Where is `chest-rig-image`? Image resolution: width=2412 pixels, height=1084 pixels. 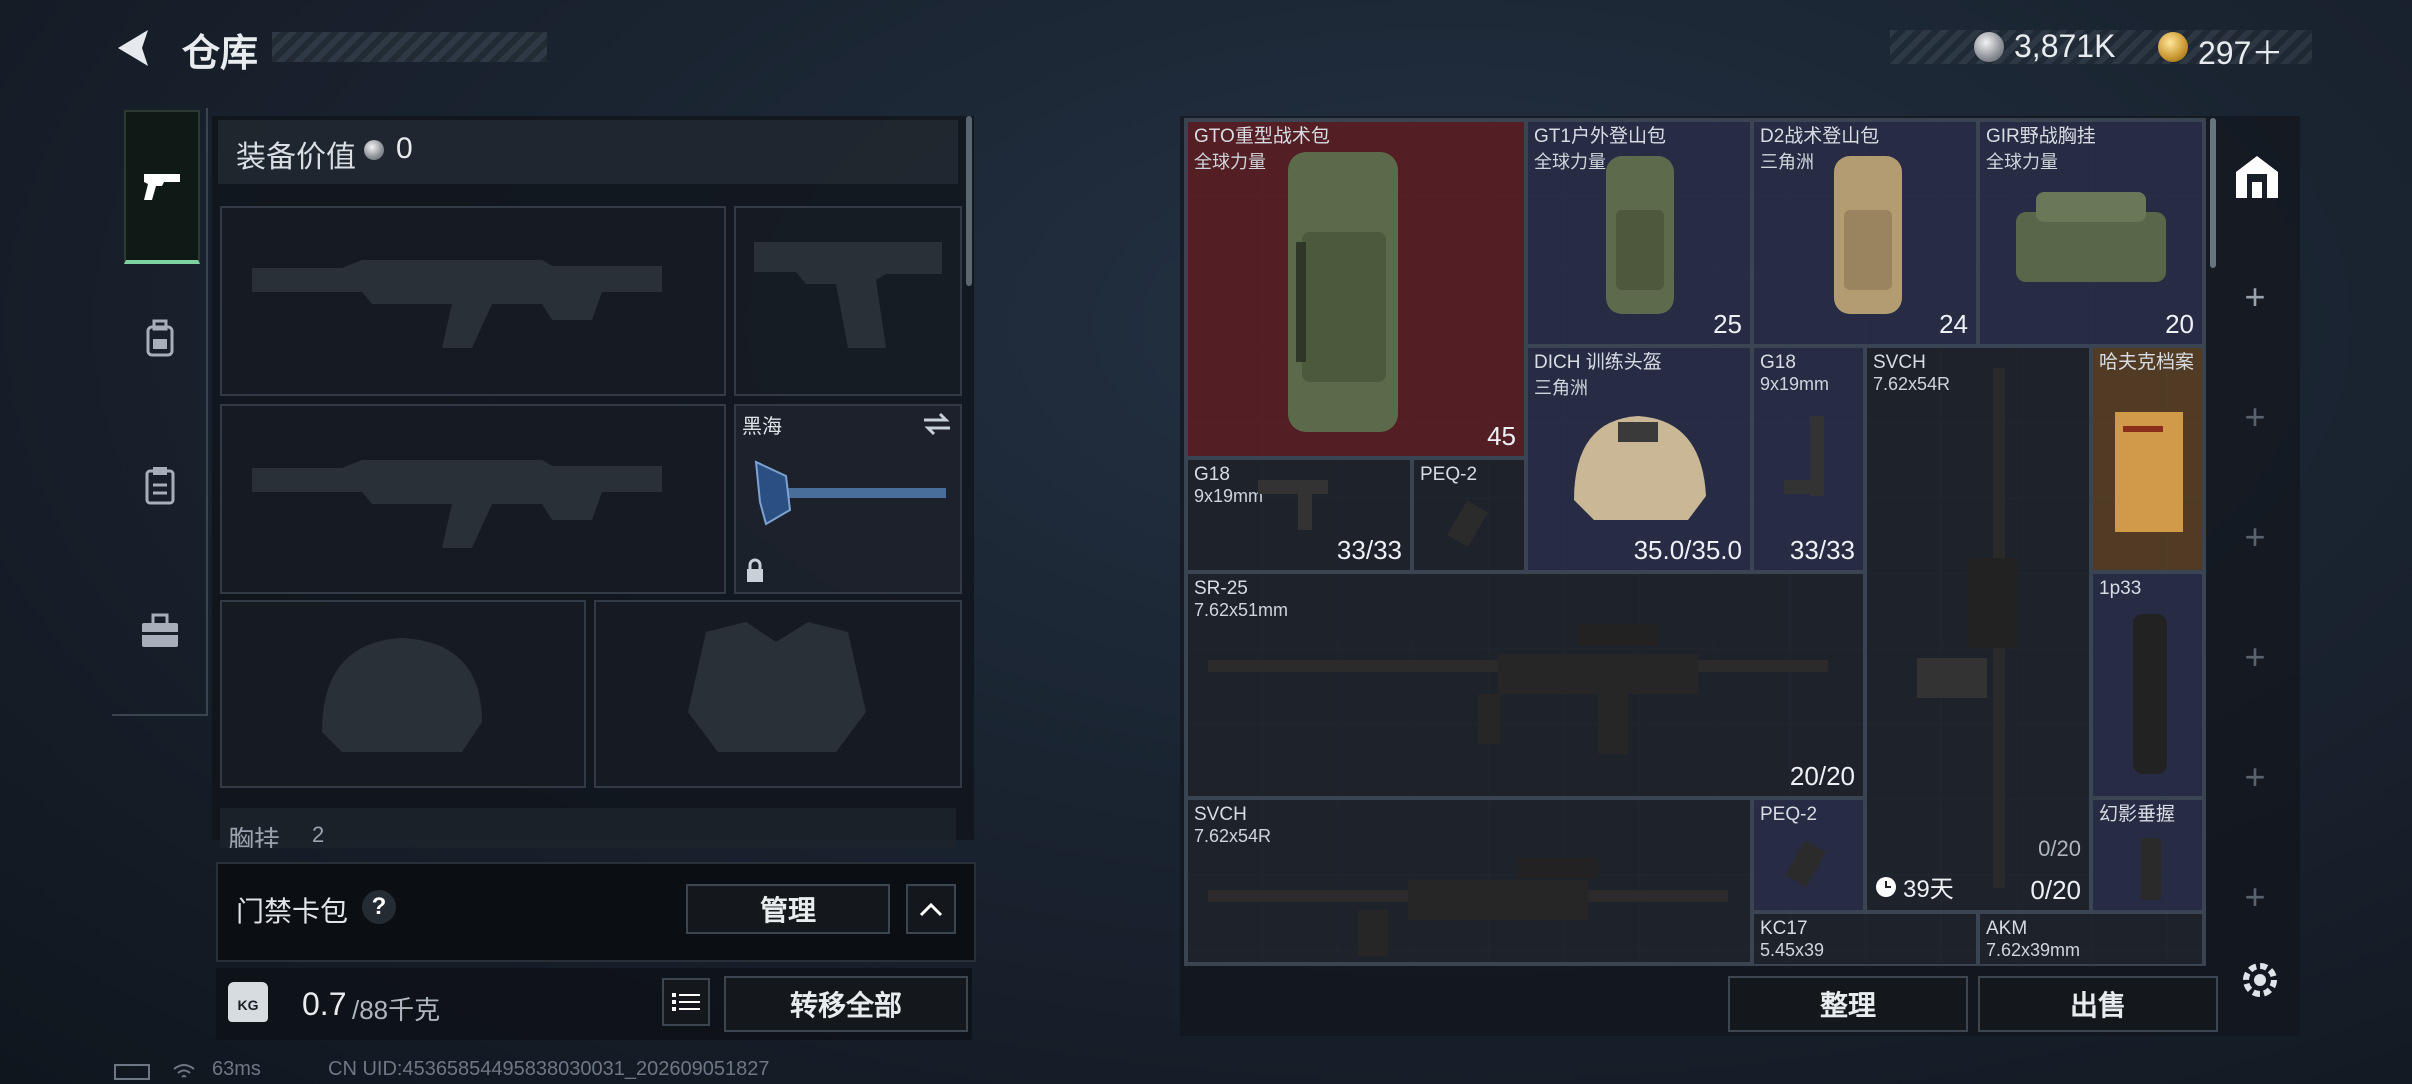 chest-rig-image is located at coordinates (2091, 237).